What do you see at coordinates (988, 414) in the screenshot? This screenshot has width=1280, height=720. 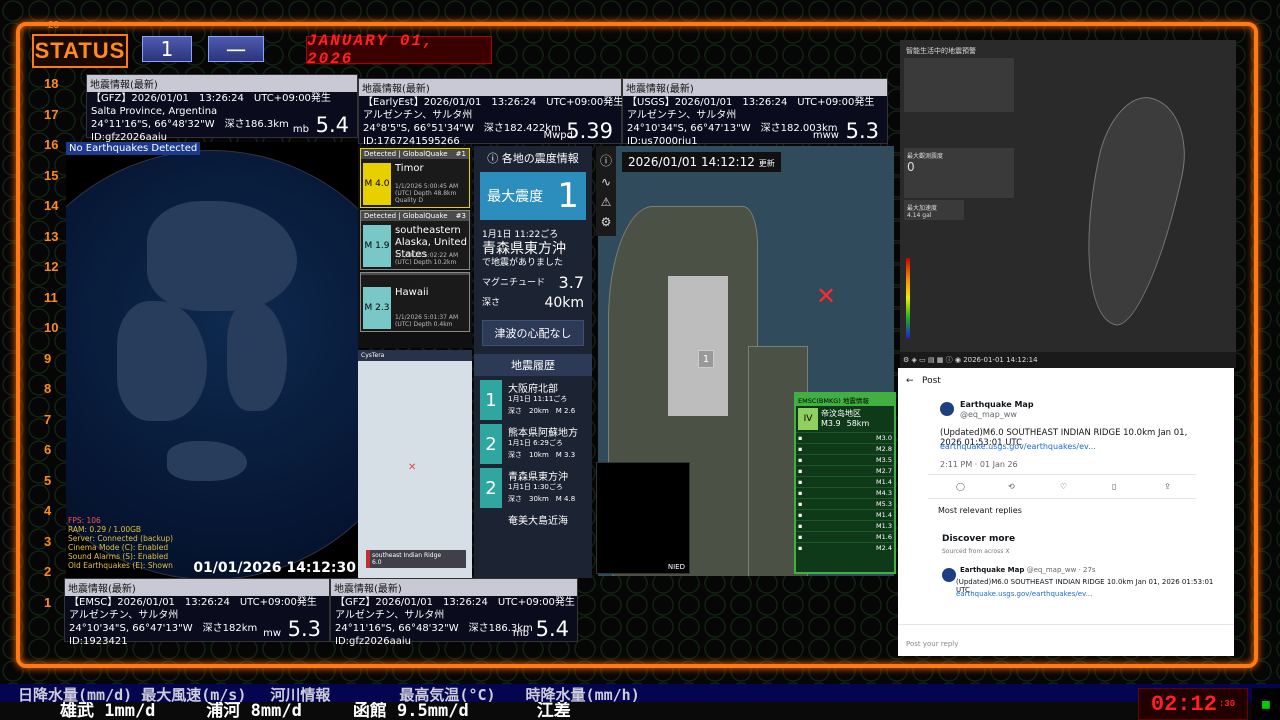 I see `author-handle: @eq_map_ww` at bounding box center [988, 414].